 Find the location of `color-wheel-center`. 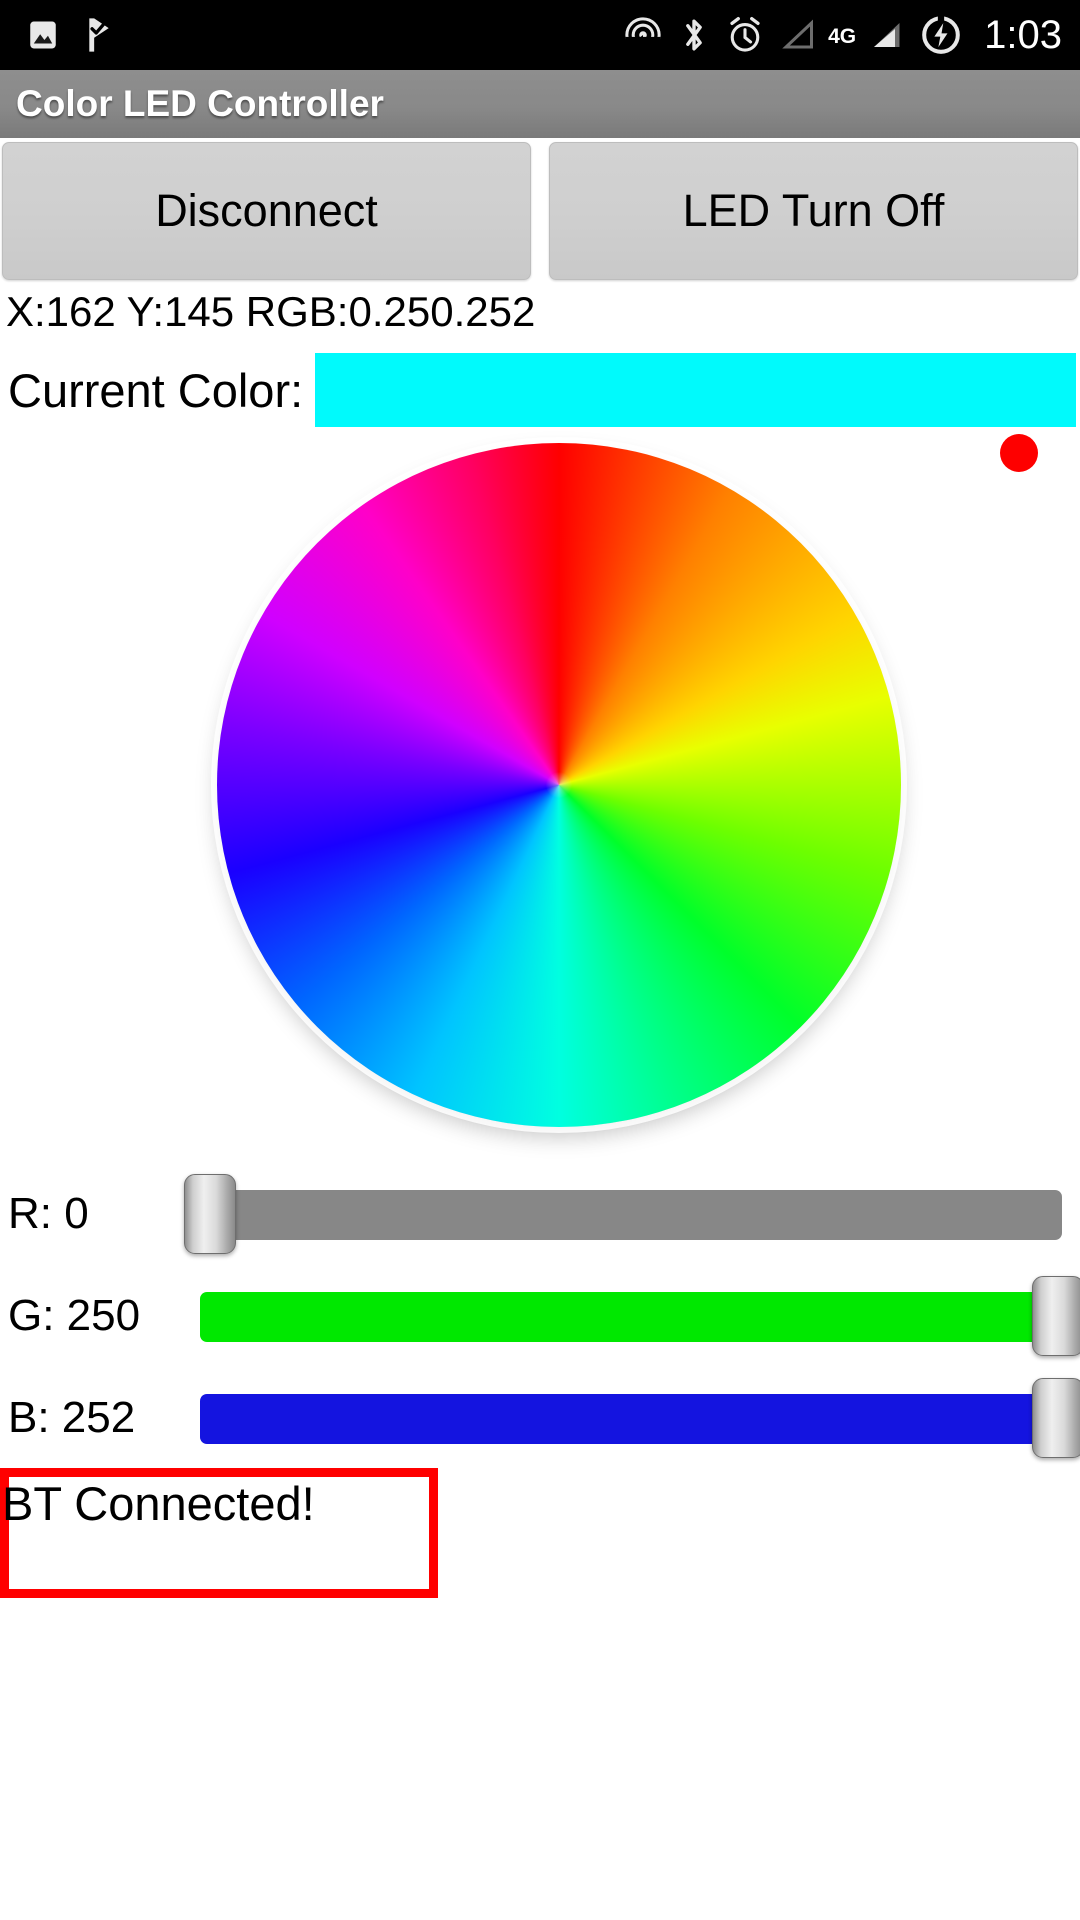

color-wheel-center is located at coordinates (559, 785).